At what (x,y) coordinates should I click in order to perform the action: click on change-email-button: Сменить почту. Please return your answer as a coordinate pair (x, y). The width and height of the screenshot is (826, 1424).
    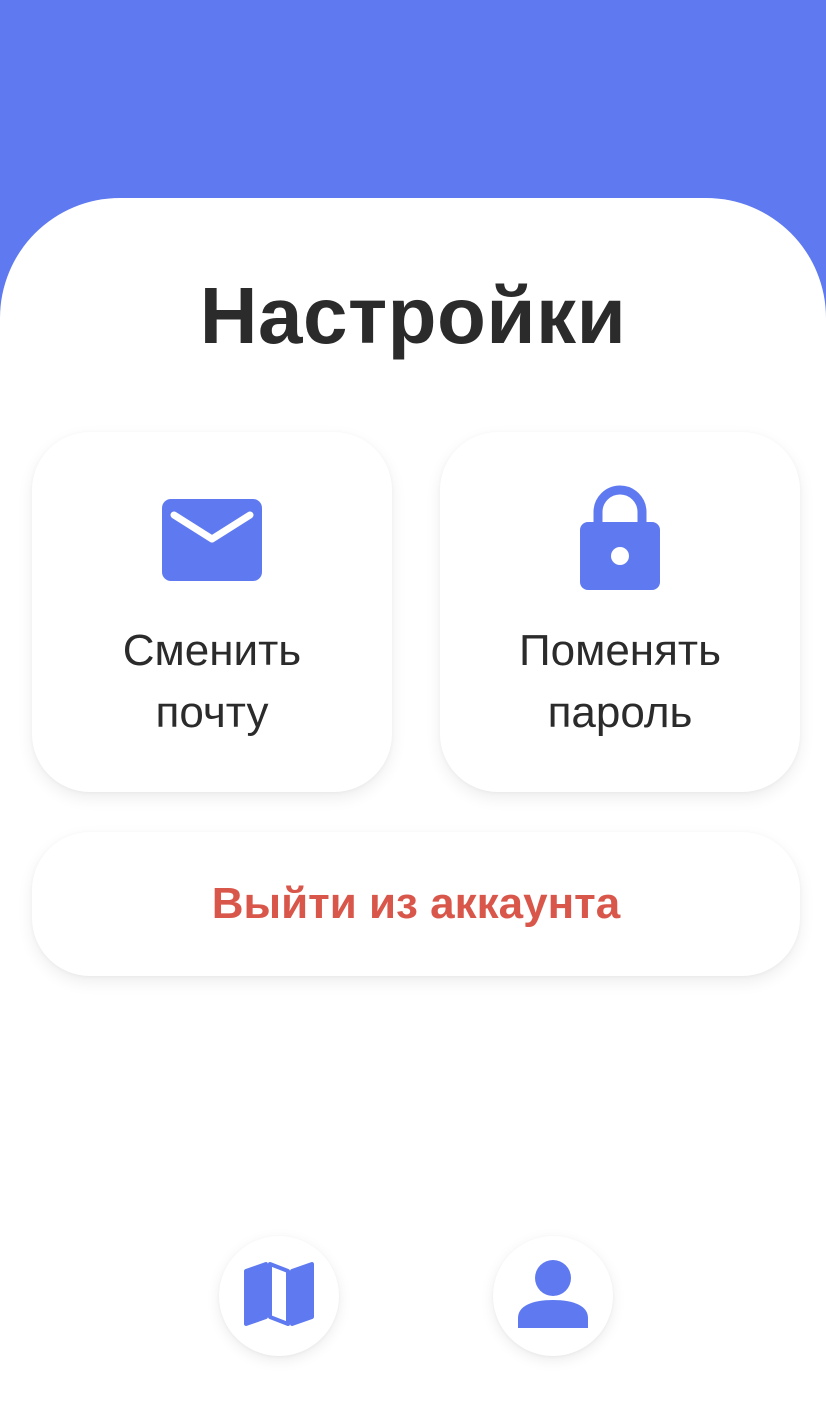
    Looking at the image, I should click on (212, 612).